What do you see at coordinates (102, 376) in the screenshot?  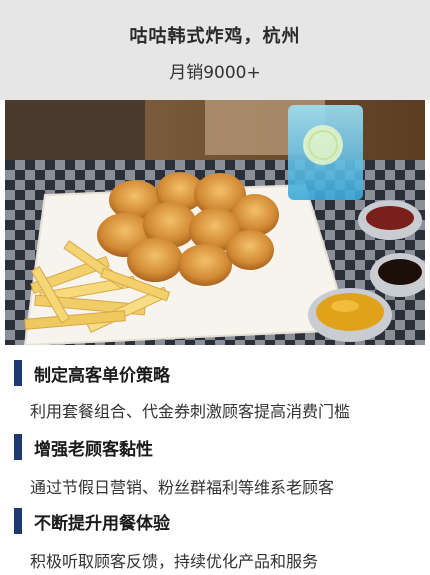 I see `section-title: 制定高客单价策略` at bounding box center [102, 376].